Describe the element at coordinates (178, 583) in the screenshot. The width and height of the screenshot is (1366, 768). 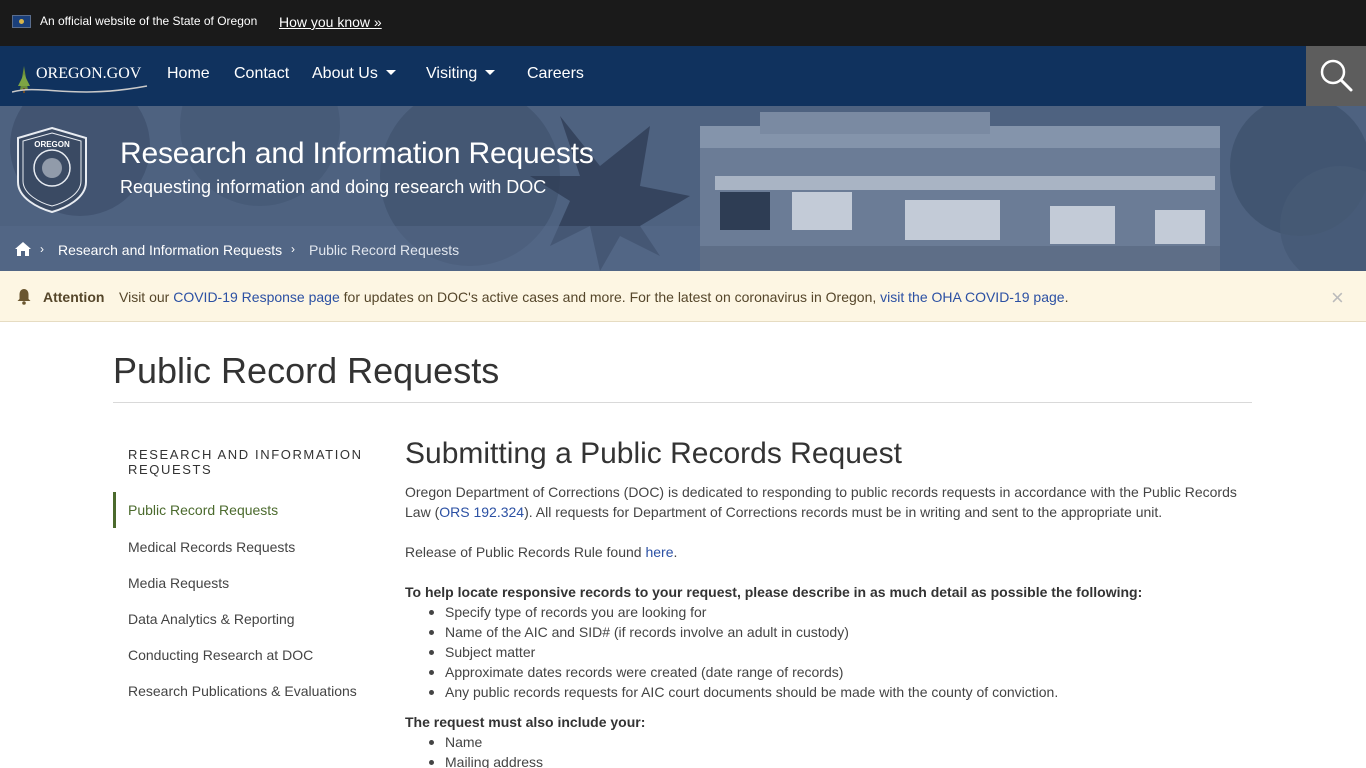
I see `sidebar-item-media-requests: Media Requests` at that location.